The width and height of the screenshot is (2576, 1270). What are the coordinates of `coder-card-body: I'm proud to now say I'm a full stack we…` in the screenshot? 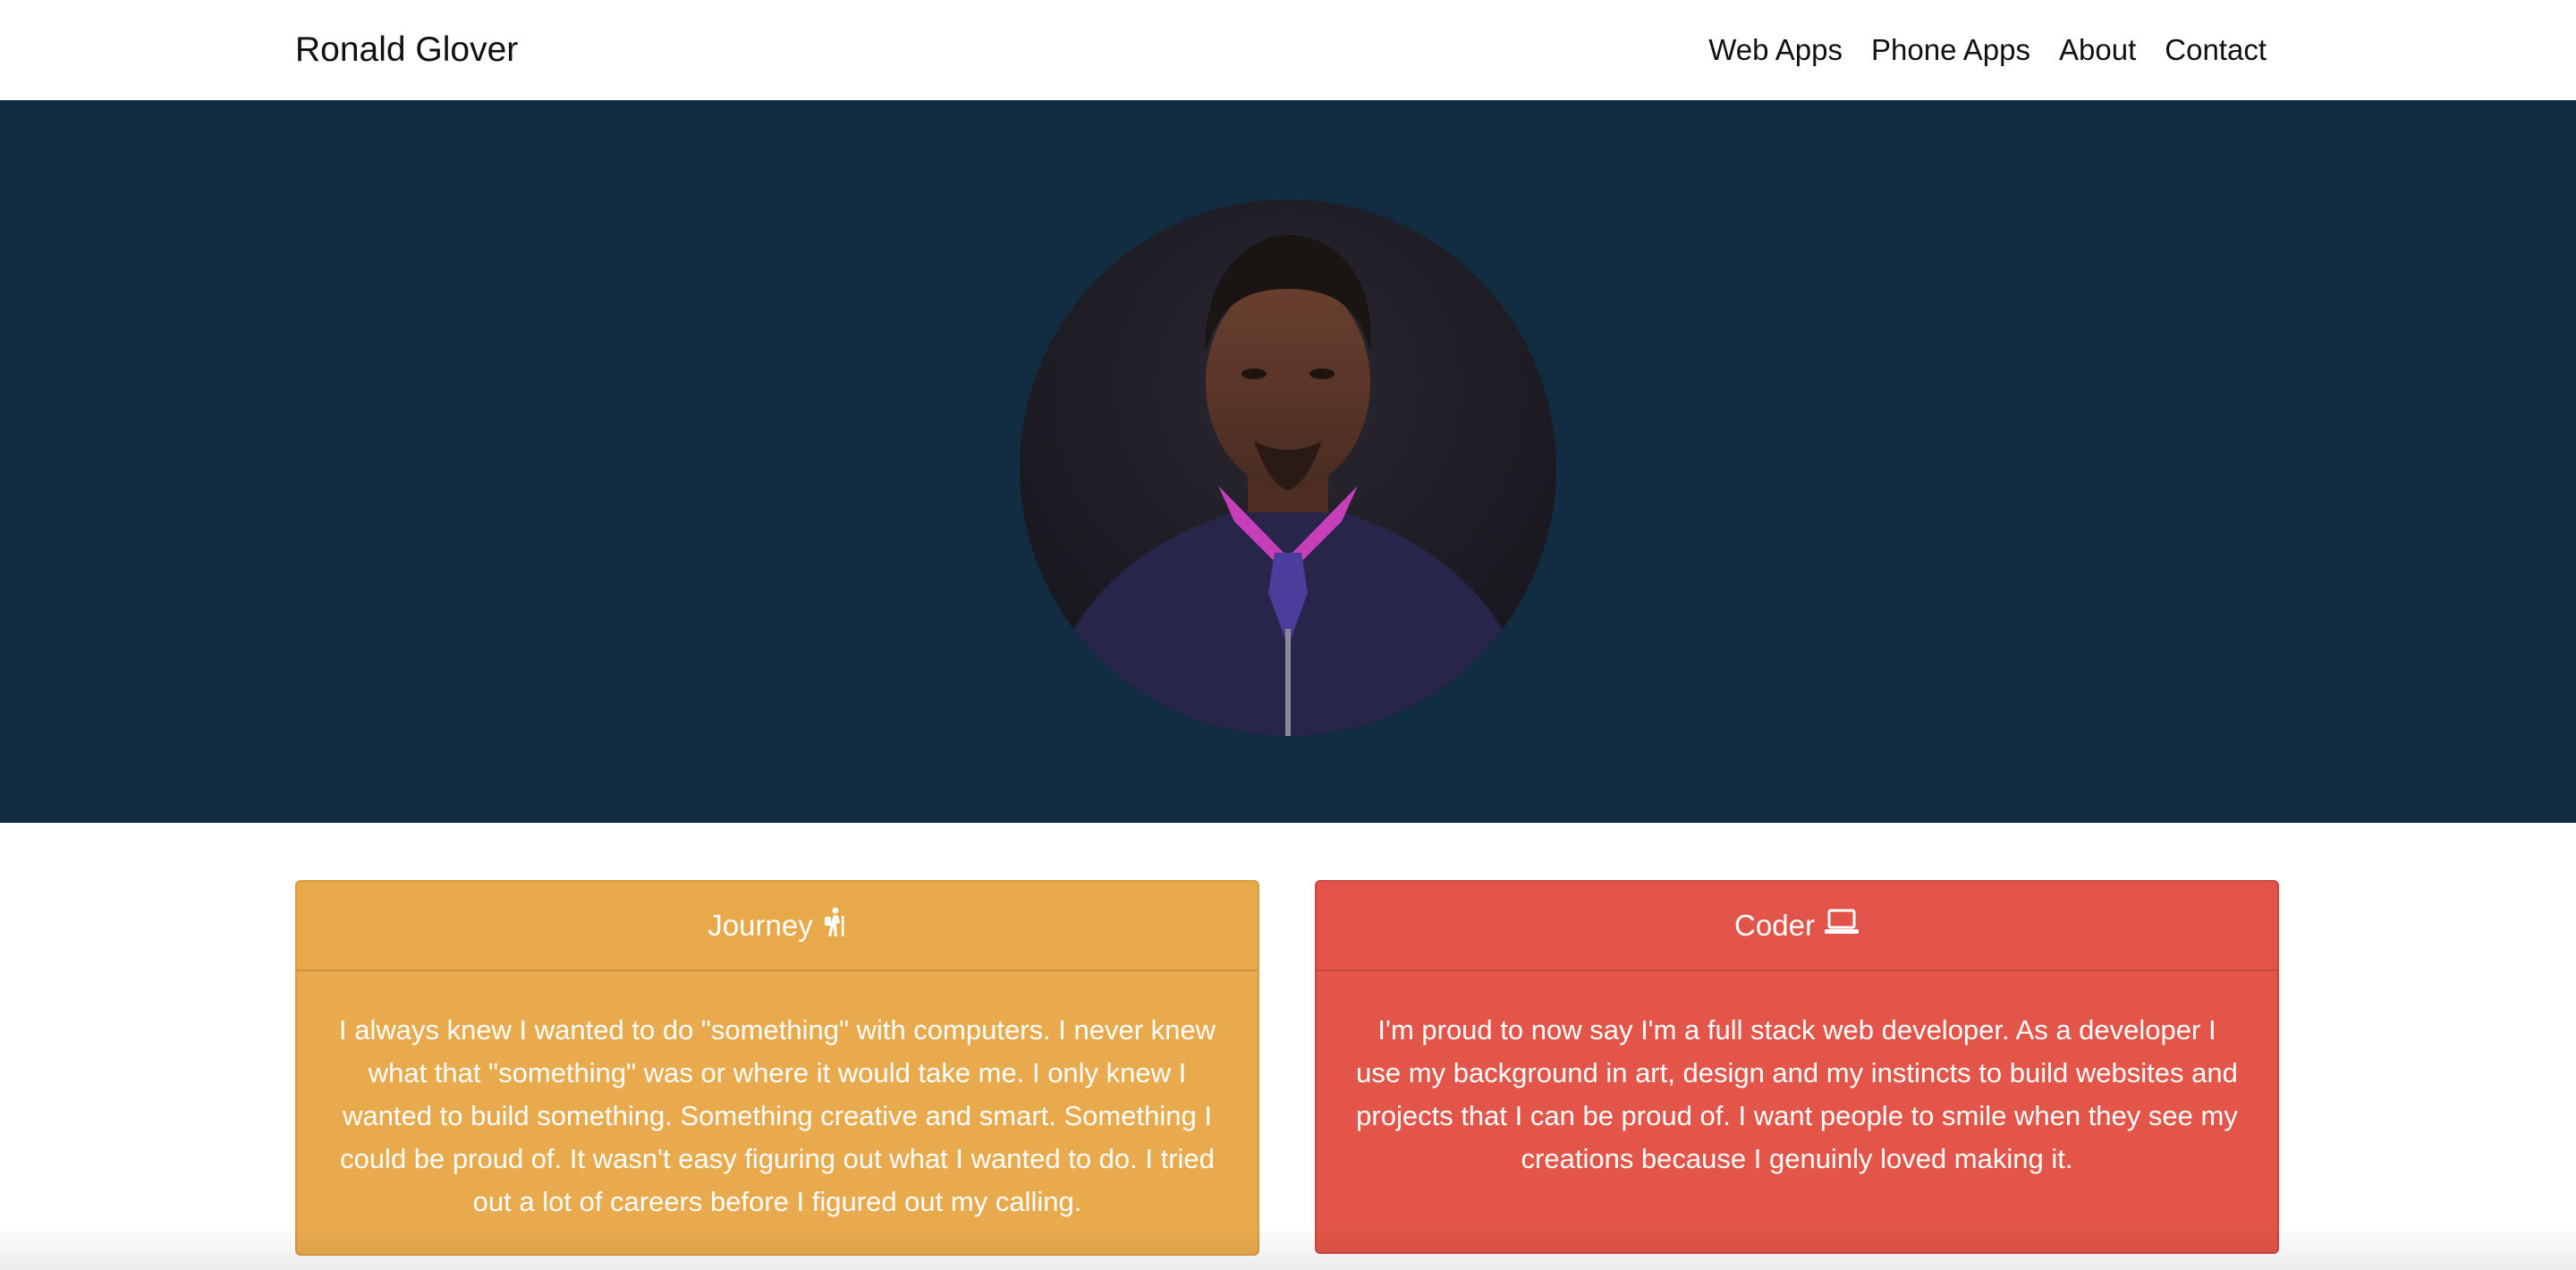 It's located at (1797, 1094).